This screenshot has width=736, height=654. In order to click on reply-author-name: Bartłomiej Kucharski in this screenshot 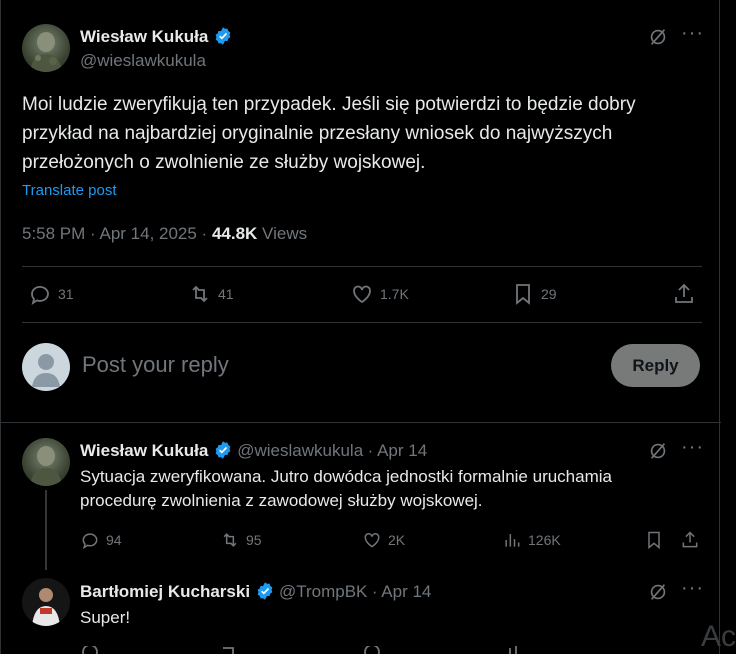, I will do `click(165, 591)`.